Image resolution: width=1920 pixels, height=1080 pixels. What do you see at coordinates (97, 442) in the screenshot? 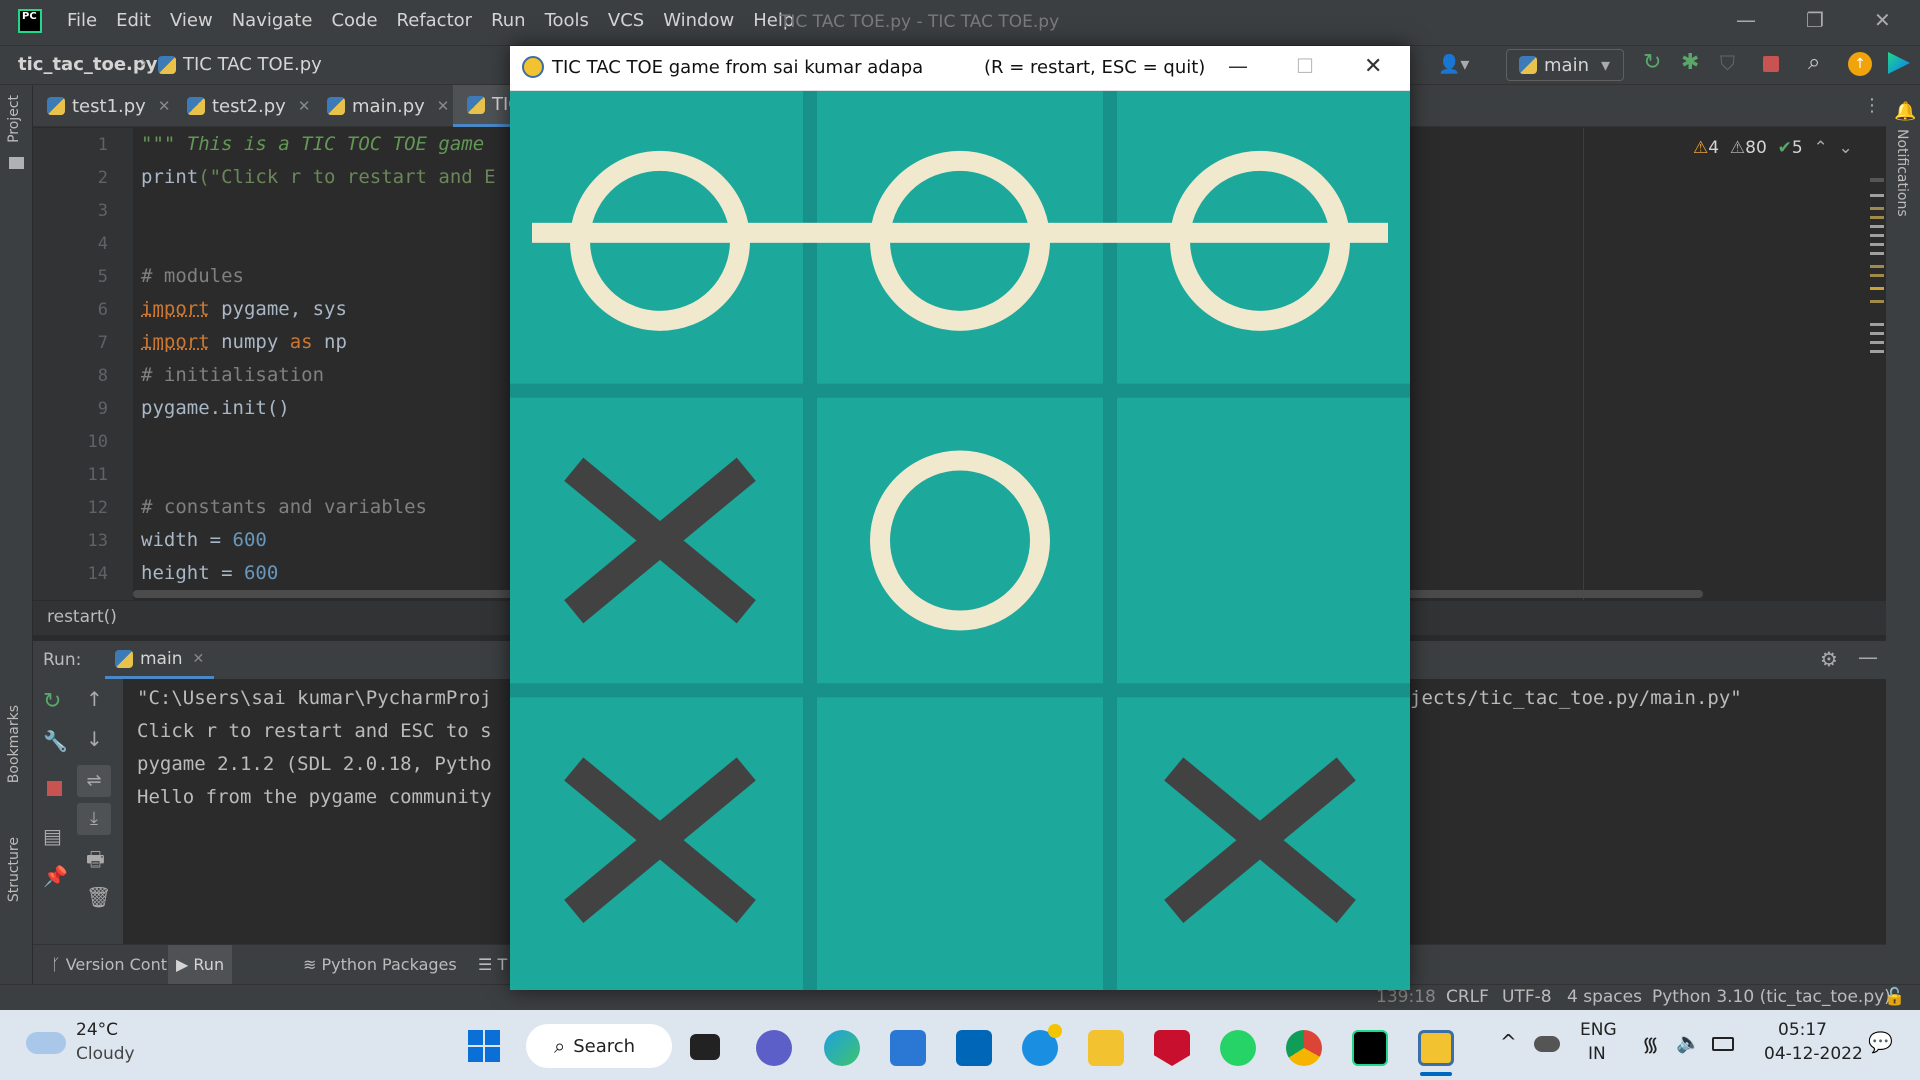
I see `line-number: 10` at bounding box center [97, 442].